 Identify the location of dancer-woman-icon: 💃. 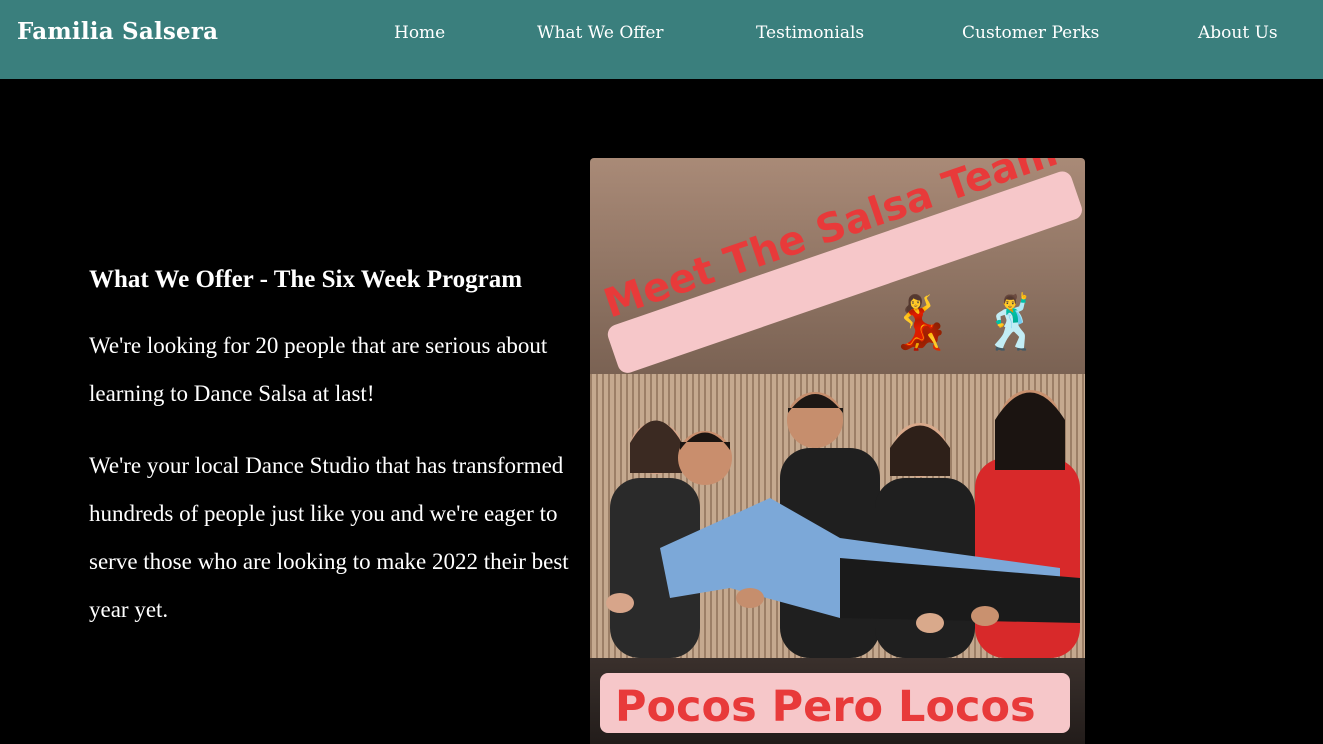
(920, 322).